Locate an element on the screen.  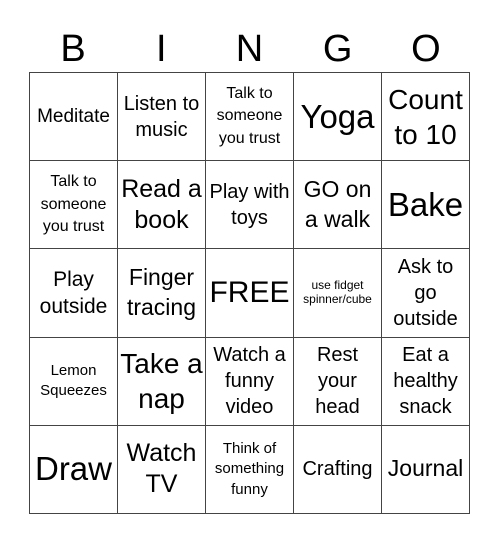
bingo-cell: Play with toys is located at coordinates (250, 205).